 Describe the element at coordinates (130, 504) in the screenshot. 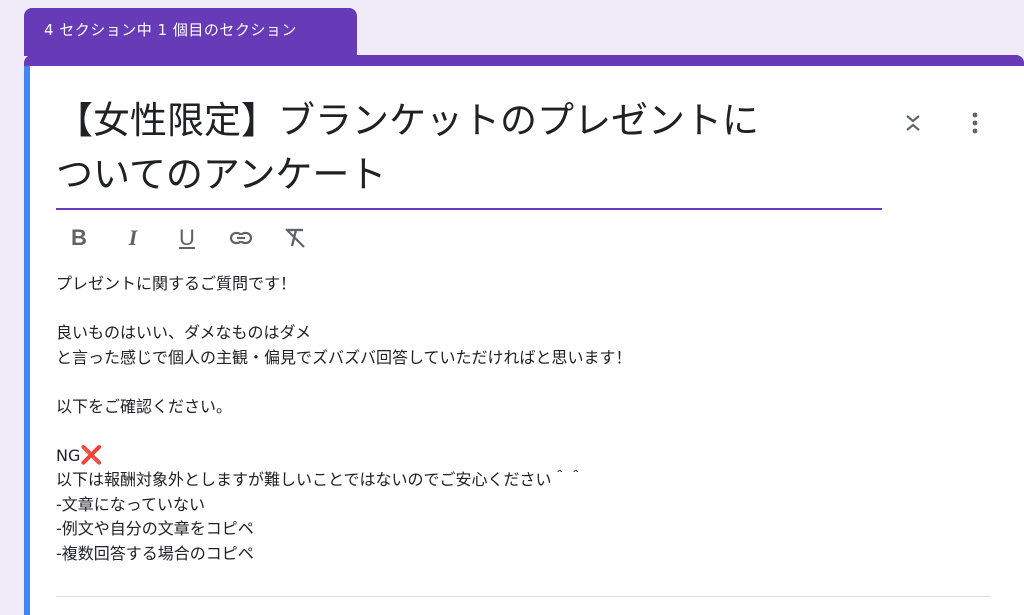

I see `description-line: -文章になっていない` at that location.